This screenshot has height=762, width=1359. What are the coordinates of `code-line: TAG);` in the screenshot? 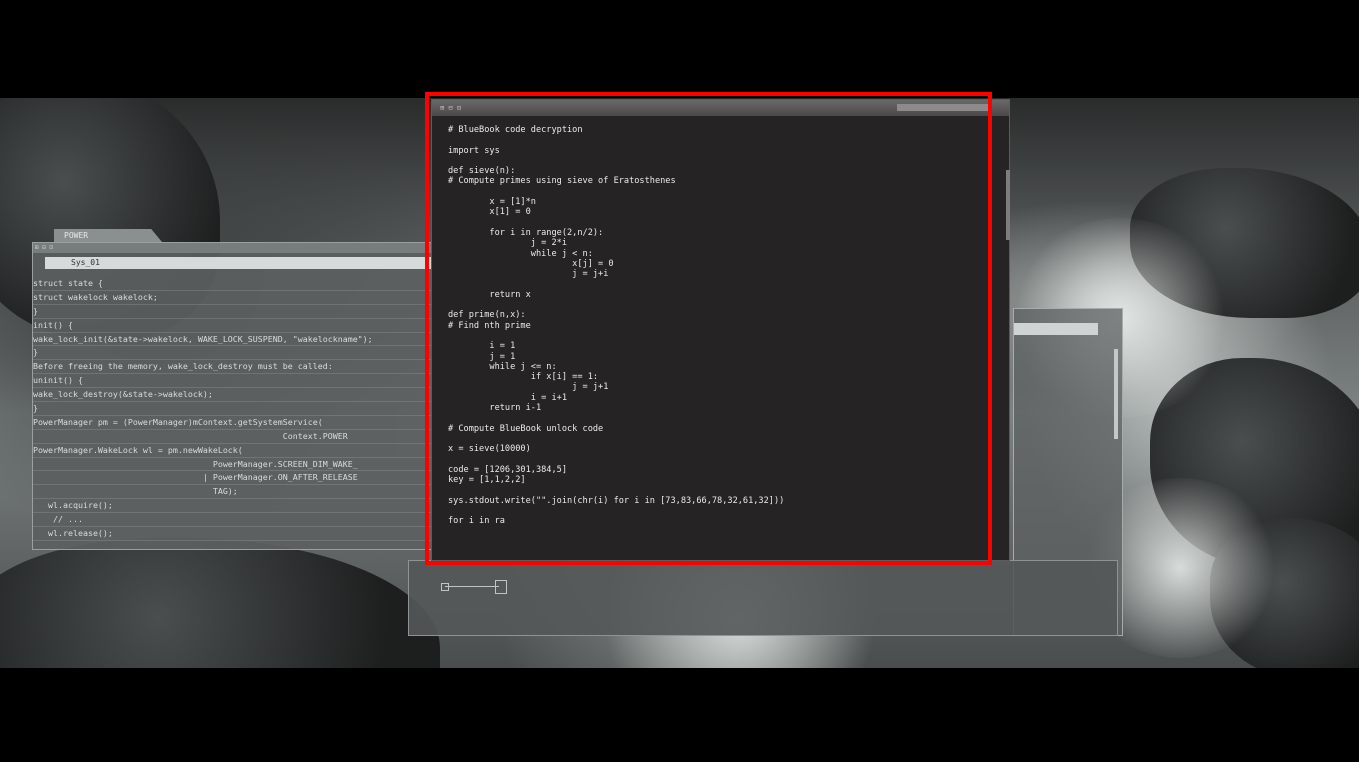 It's located at (233, 492).